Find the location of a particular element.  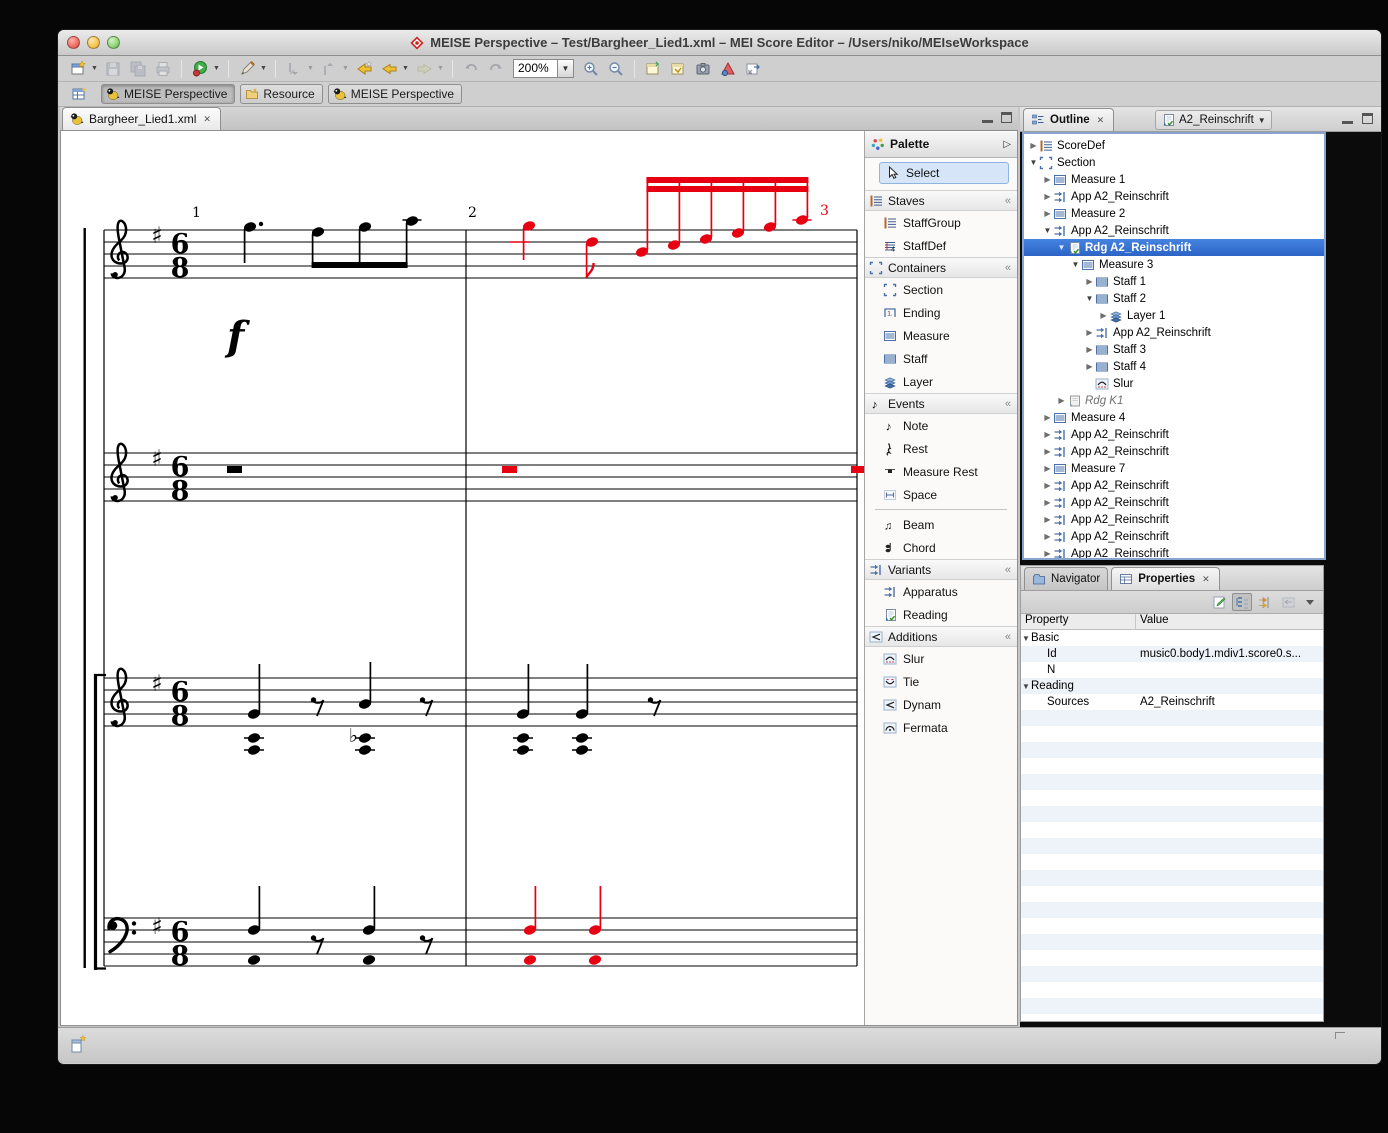

run-button is located at coordinates (200, 69).